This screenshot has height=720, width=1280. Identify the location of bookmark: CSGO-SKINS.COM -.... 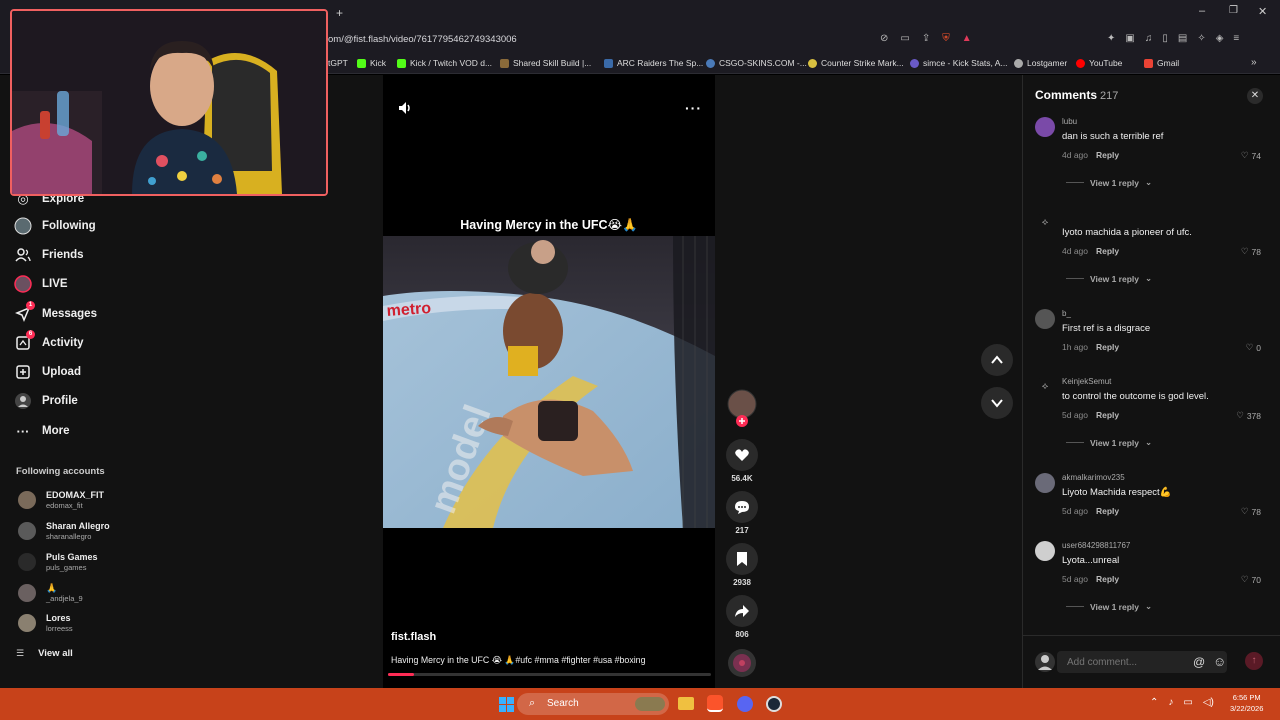
(756, 63).